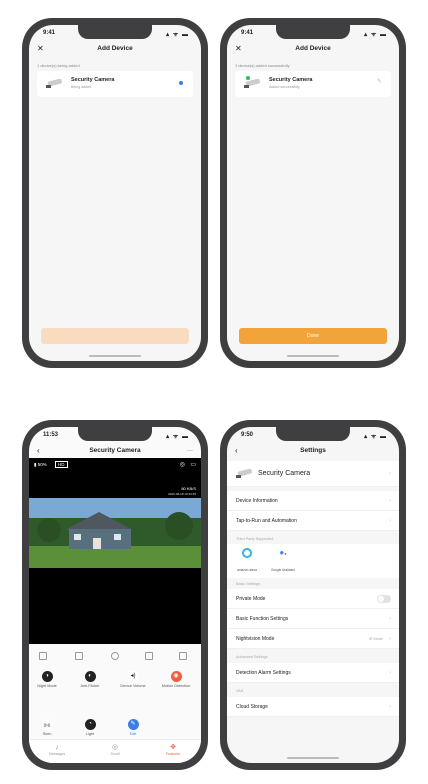  What do you see at coordinates (283, 570) in the screenshot?
I see `google-assistant-label: Google Assistant` at bounding box center [283, 570].